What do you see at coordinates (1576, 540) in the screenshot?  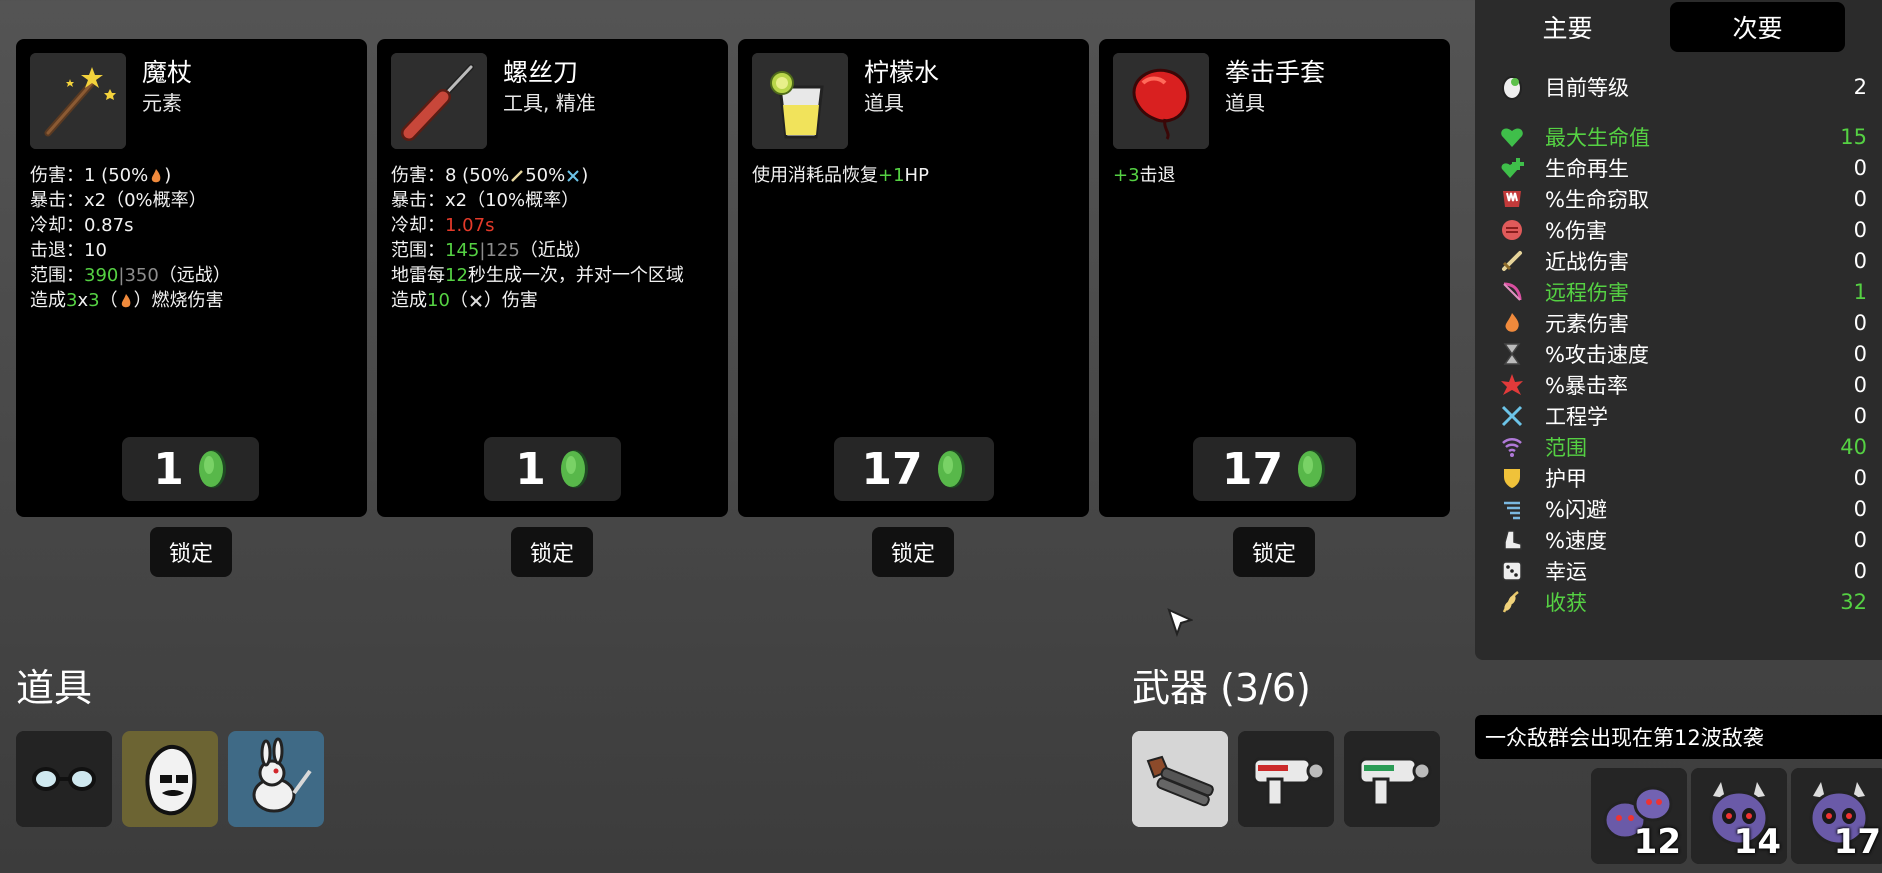 I see `stat-label: %速度` at bounding box center [1576, 540].